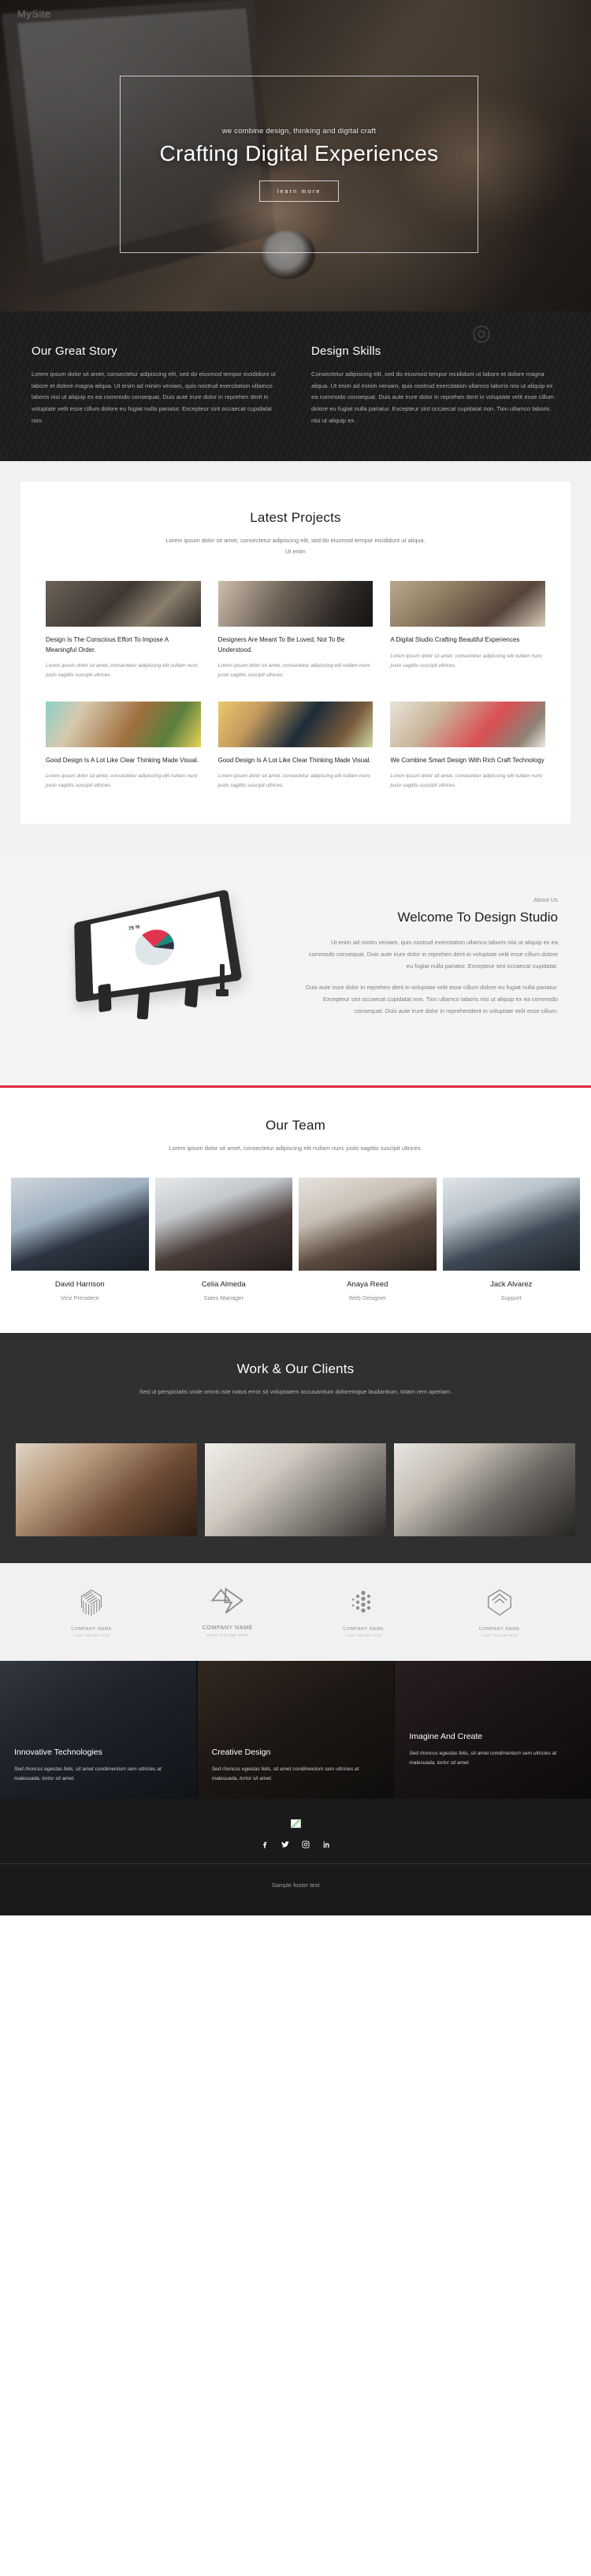  Describe the element at coordinates (299, 191) in the screenshot. I see `learn-more-button: learn more` at that location.